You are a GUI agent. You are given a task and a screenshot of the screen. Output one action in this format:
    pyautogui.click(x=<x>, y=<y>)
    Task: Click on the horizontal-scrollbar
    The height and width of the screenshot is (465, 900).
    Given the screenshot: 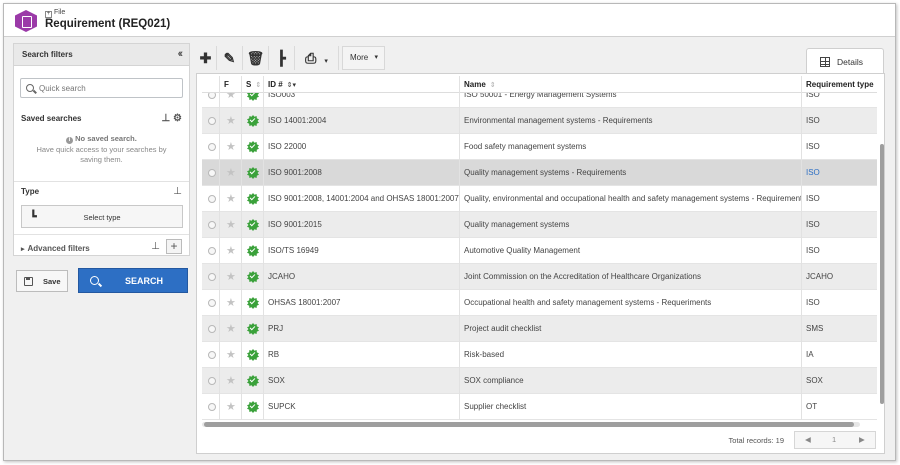 What is the action you would take?
    pyautogui.click(x=531, y=424)
    